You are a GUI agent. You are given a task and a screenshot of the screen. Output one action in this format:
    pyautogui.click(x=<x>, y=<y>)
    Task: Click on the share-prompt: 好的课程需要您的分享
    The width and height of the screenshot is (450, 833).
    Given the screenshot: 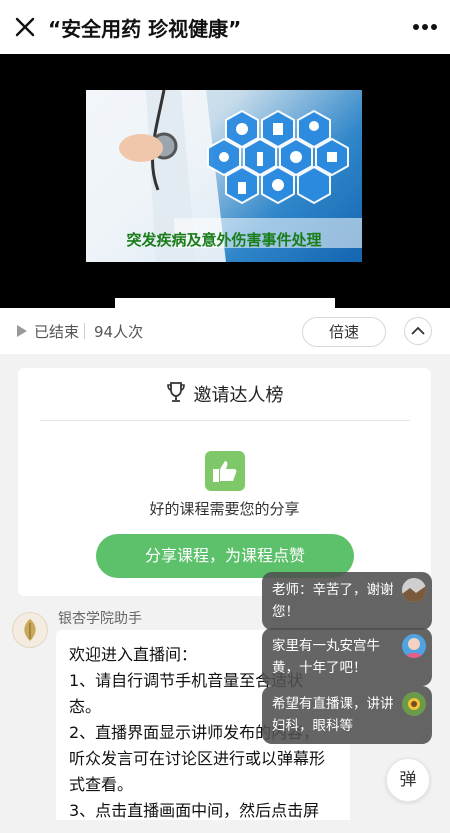 What is the action you would take?
    pyautogui.click(x=224, y=509)
    